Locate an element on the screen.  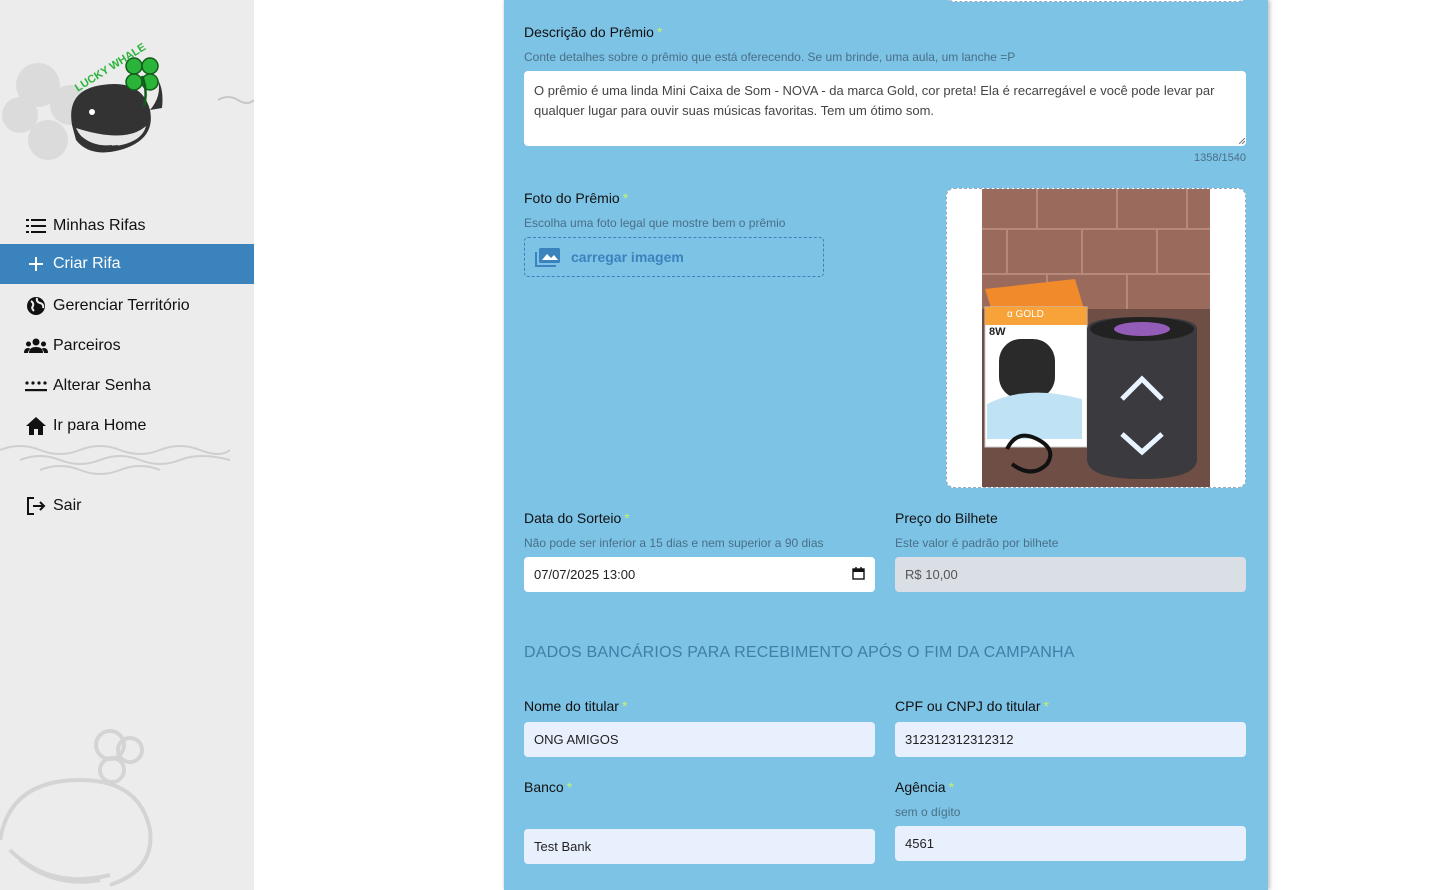
globe-icon is located at coordinates (36, 306).